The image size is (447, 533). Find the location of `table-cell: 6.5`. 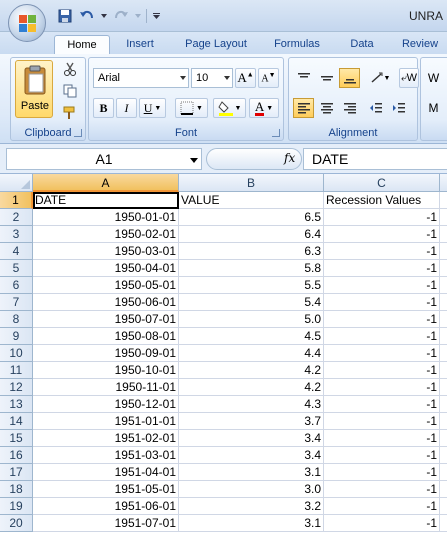

table-cell: 6.5 is located at coordinates (251, 217).